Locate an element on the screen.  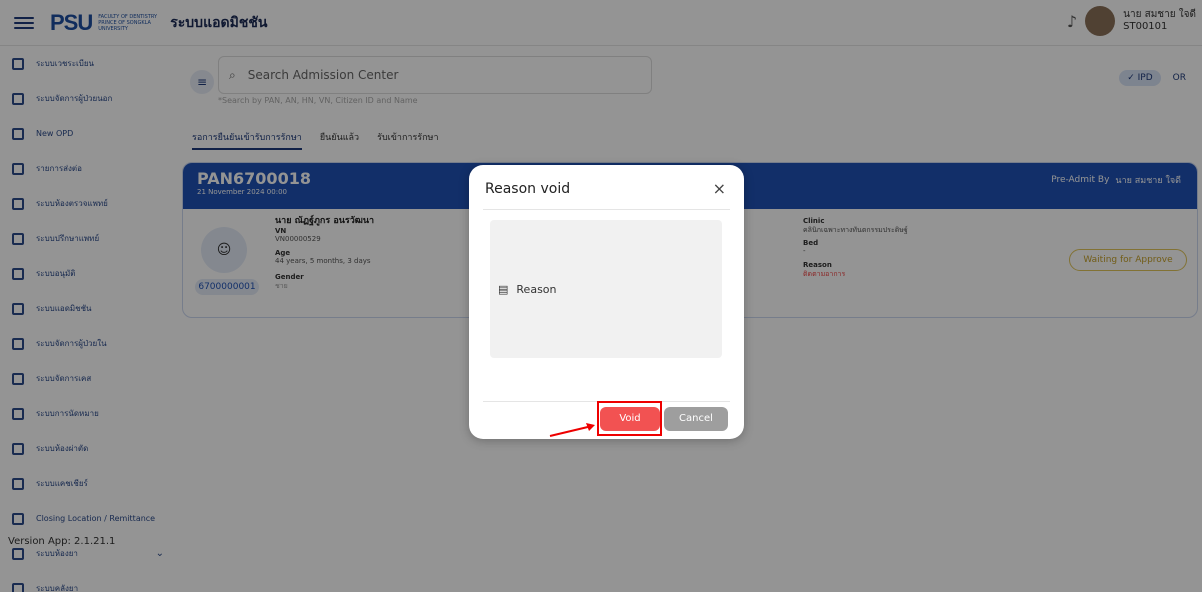
reason-input: ▤ Reason is located at coordinates (606, 289).